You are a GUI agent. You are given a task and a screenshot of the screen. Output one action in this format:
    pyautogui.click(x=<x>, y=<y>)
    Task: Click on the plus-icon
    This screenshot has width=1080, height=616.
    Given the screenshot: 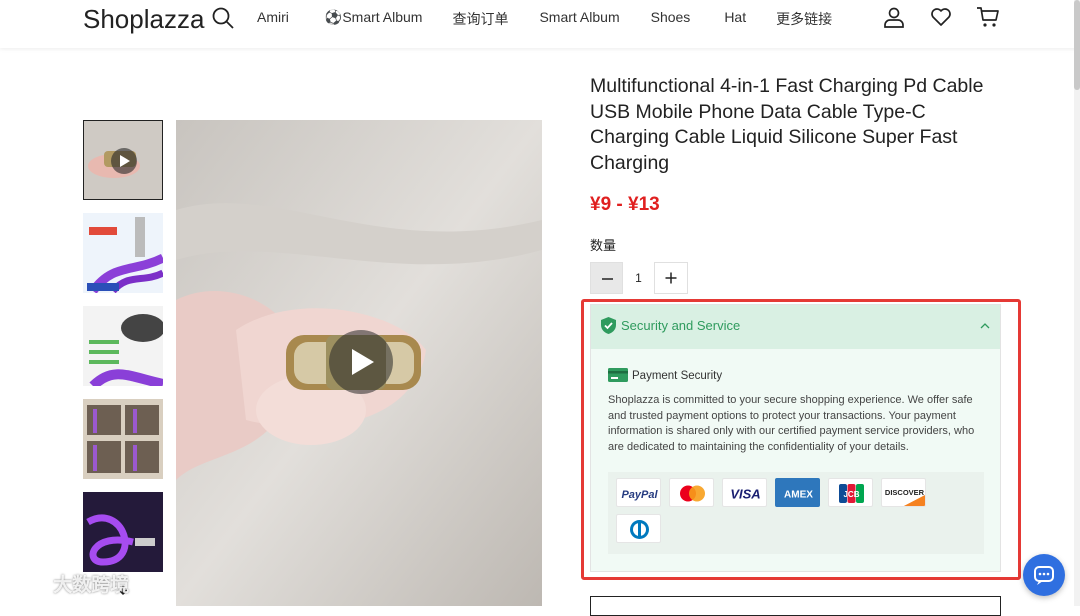 What is the action you would take?
    pyautogui.click(x=671, y=278)
    